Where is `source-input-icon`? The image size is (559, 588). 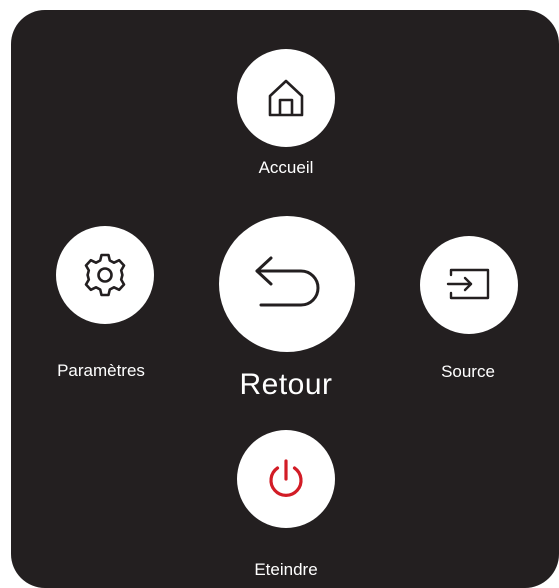
source-input-icon is located at coordinates (468, 284).